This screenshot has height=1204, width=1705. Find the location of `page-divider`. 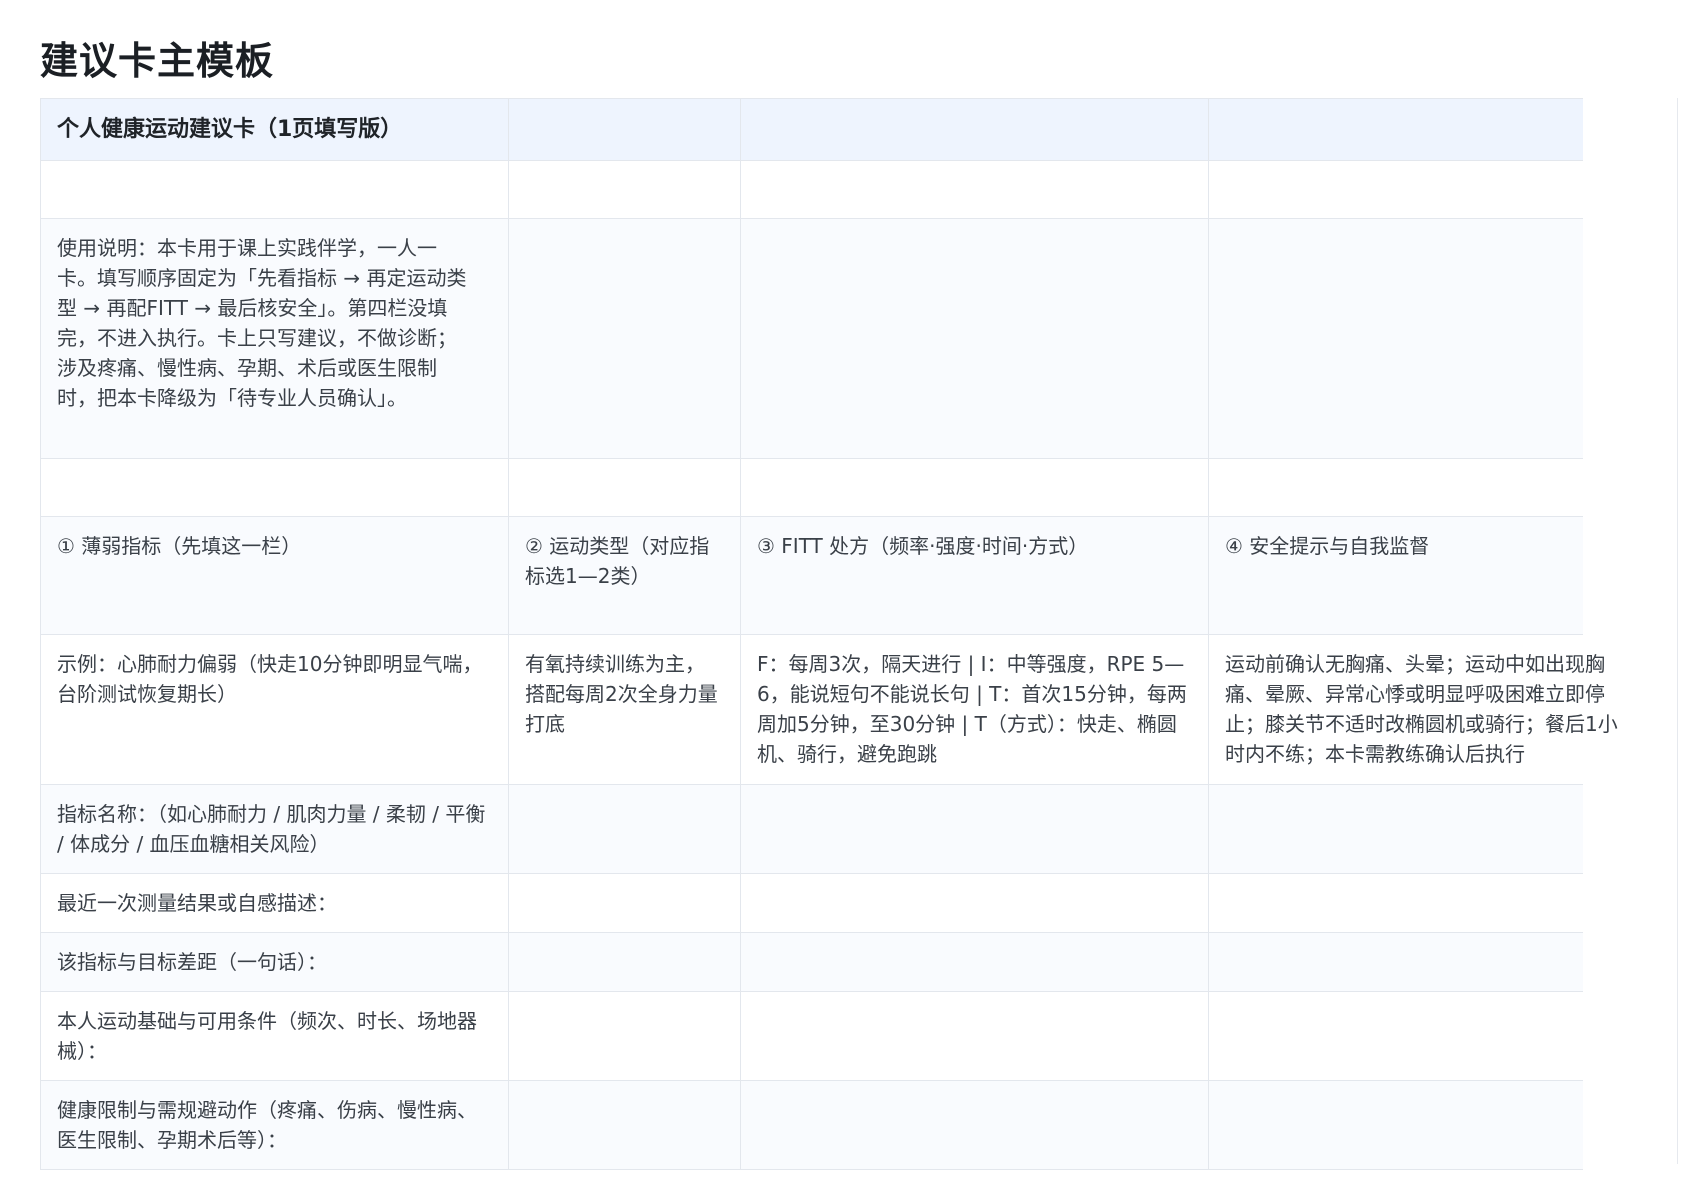

page-divider is located at coordinates (1677, 631).